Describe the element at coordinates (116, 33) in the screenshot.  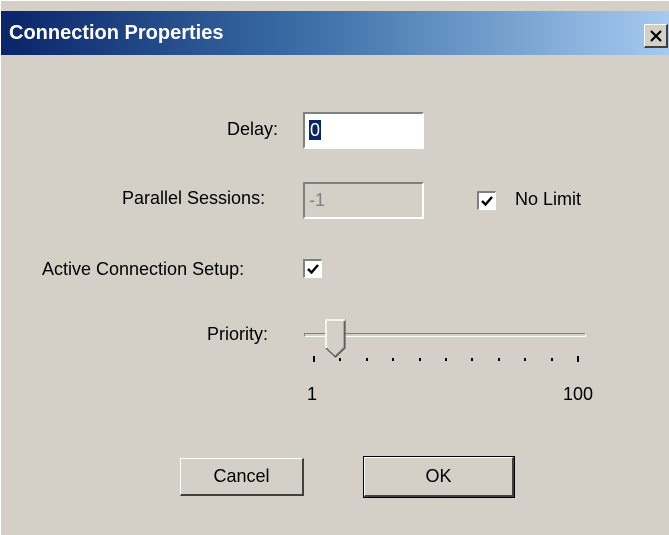
I see `window-title: Connection Properties` at that location.